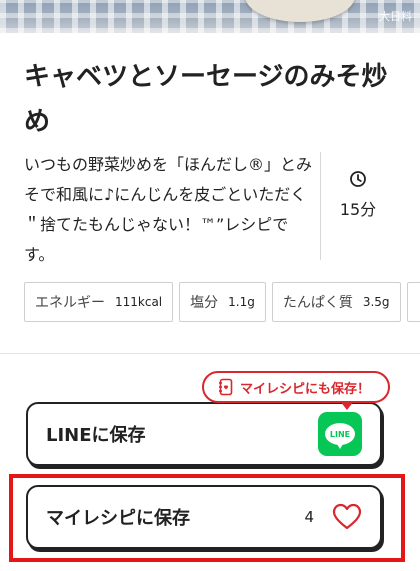 The width and height of the screenshot is (420, 571). Describe the element at coordinates (413, 302) in the screenshot. I see `nutrition-chip-more` at that location.